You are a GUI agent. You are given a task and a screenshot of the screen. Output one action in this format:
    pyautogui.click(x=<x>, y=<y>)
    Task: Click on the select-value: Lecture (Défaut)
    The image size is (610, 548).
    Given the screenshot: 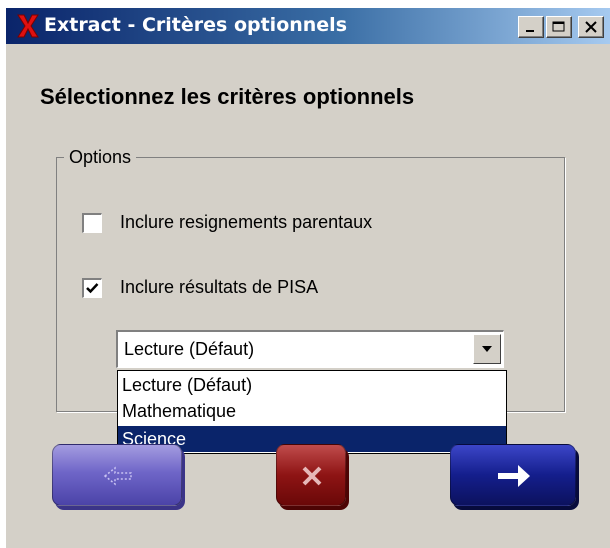 What is the action you would take?
    pyautogui.click(x=189, y=349)
    